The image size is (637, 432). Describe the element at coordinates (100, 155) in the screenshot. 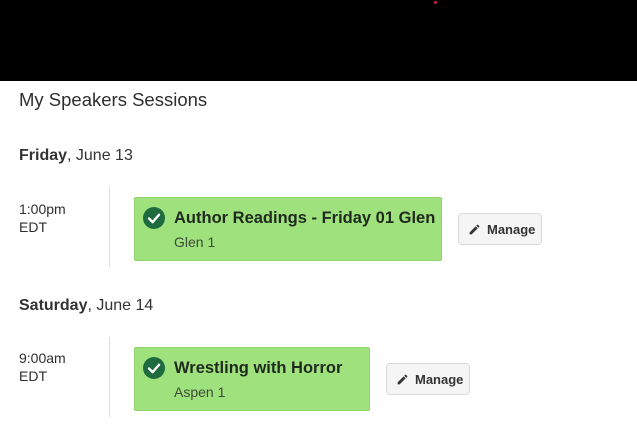

I see `day-date: , June 13` at that location.